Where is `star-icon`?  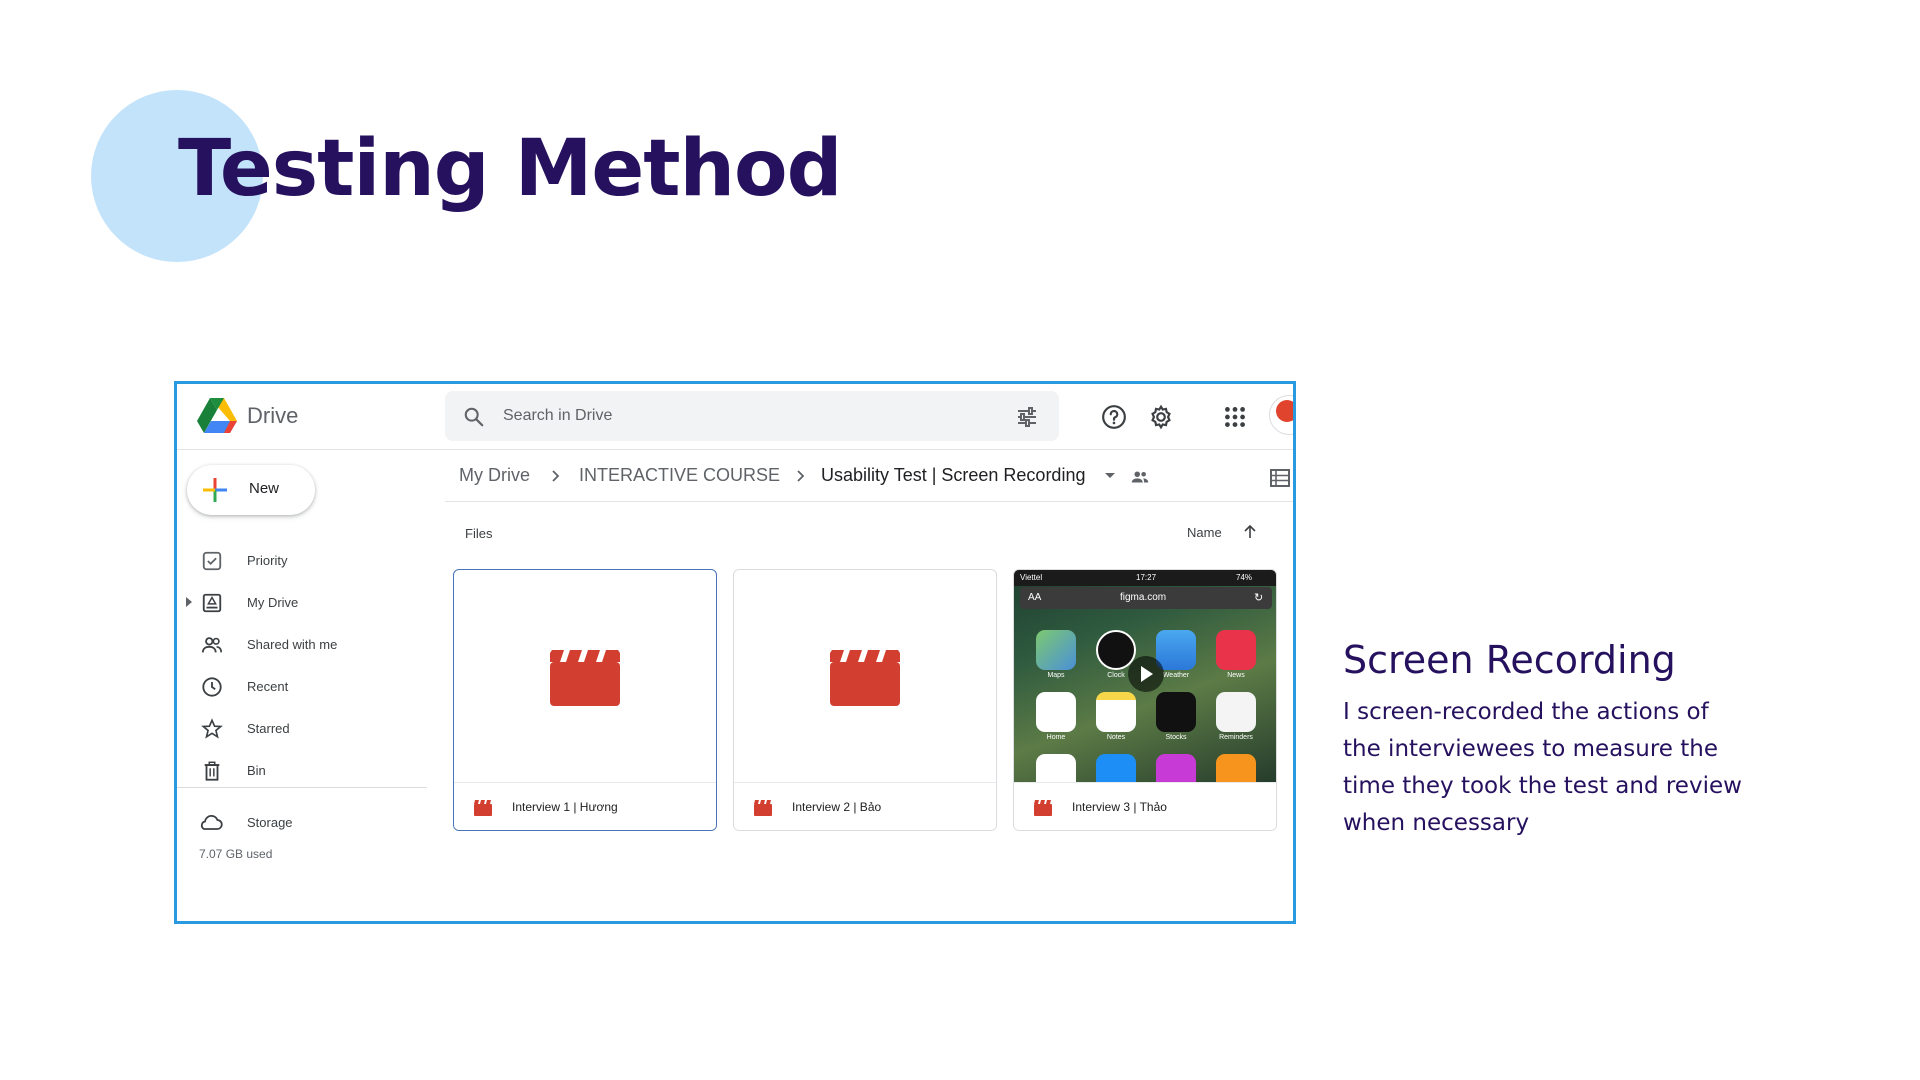
star-icon is located at coordinates (212, 728).